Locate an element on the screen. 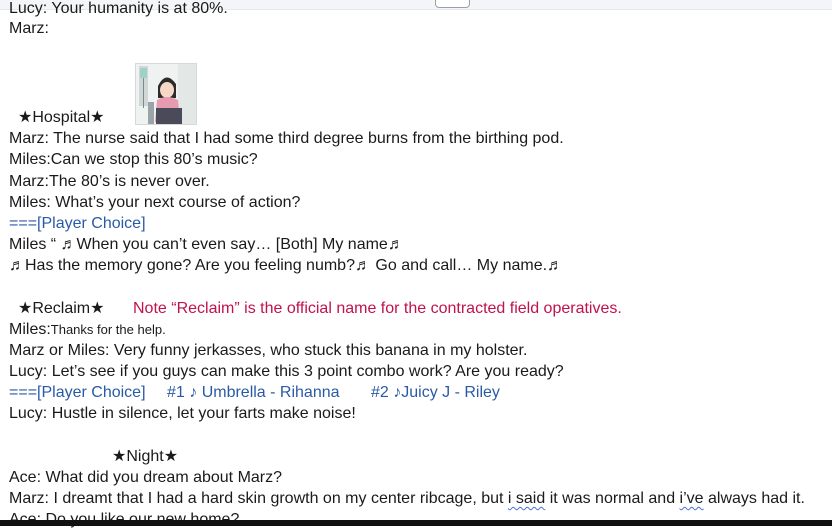 The width and height of the screenshot is (832, 530). dialogue-line: Miles:Can we stop this 80’s music? is located at coordinates (133, 159).